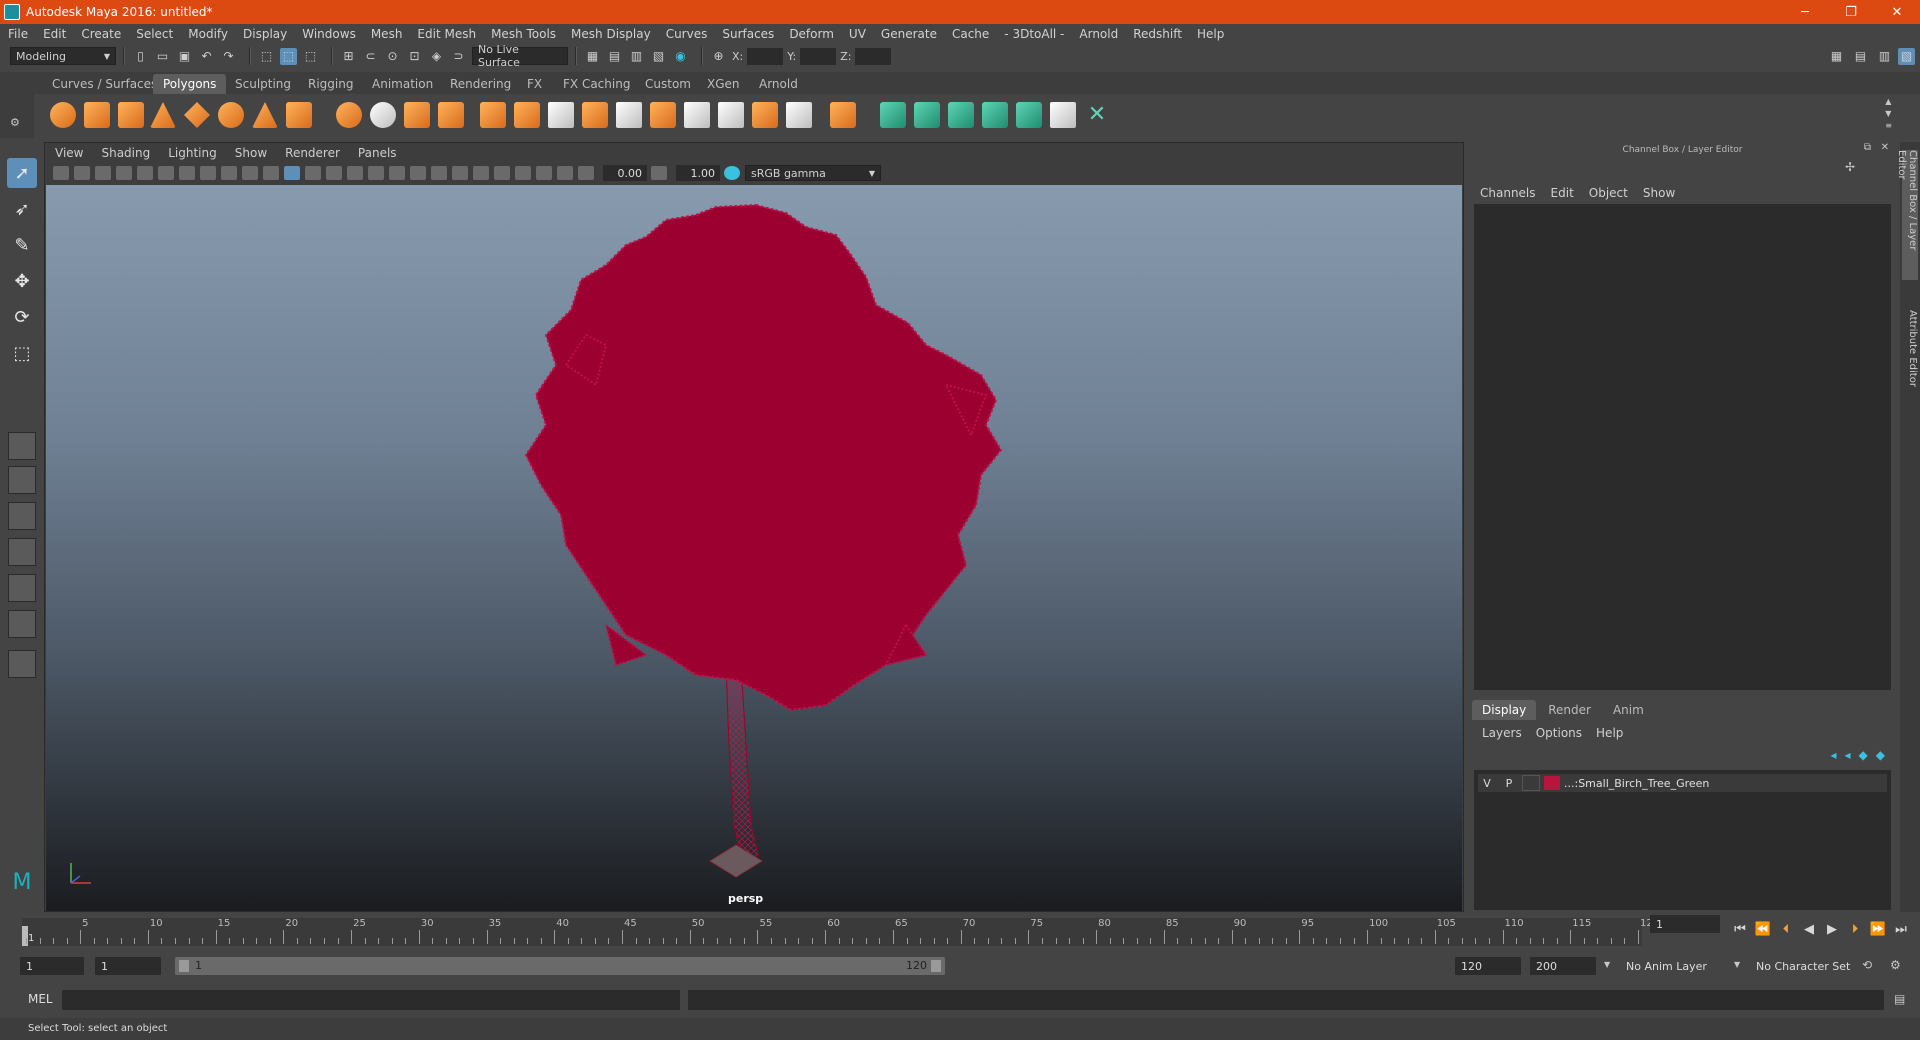  What do you see at coordinates (228, 56) in the screenshot?
I see `redo-icon: ↷` at bounding box center [228, 56].